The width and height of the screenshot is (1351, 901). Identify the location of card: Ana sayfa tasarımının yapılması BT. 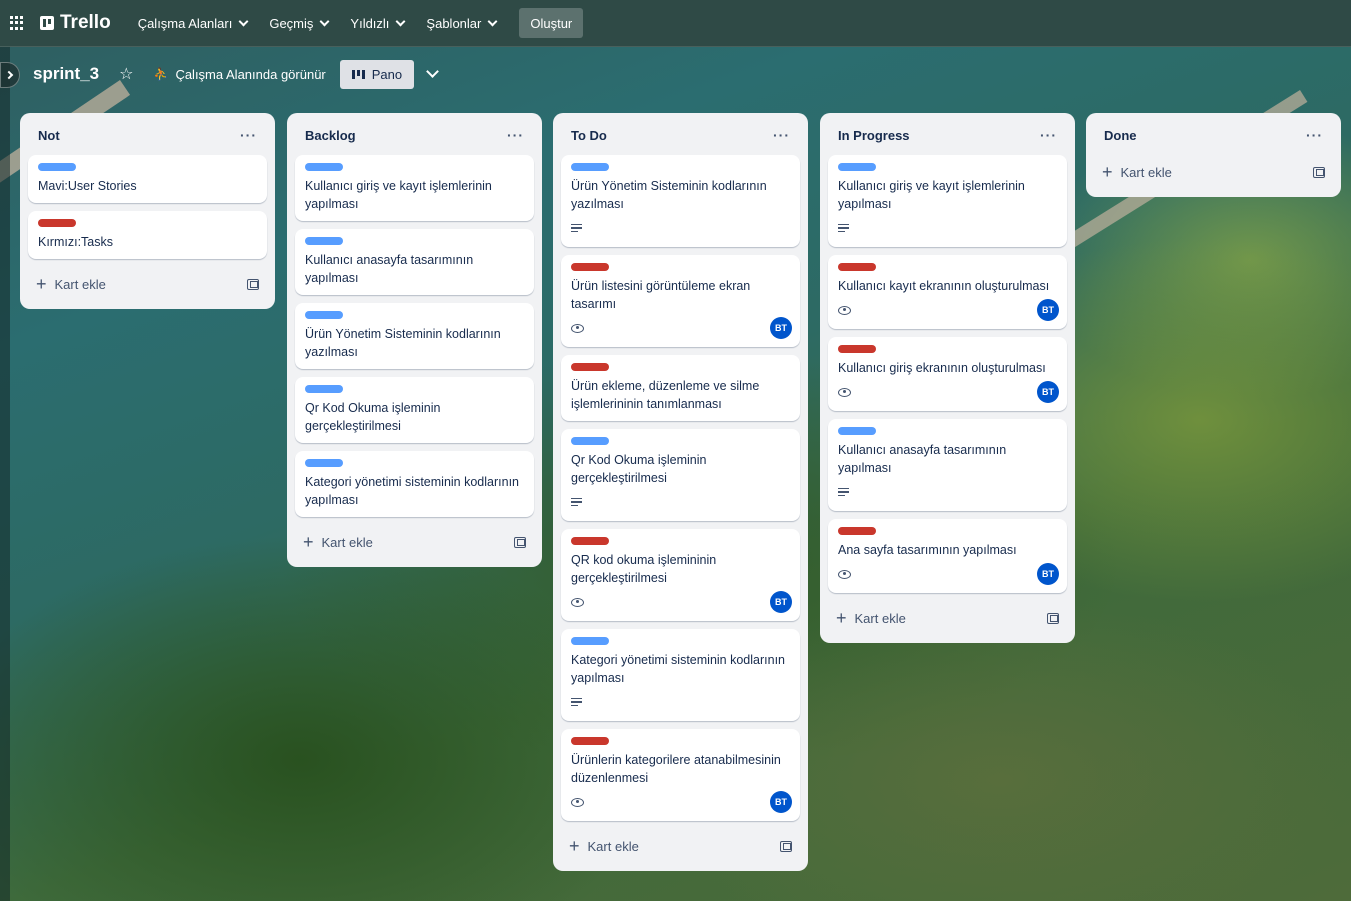
(947, 556).